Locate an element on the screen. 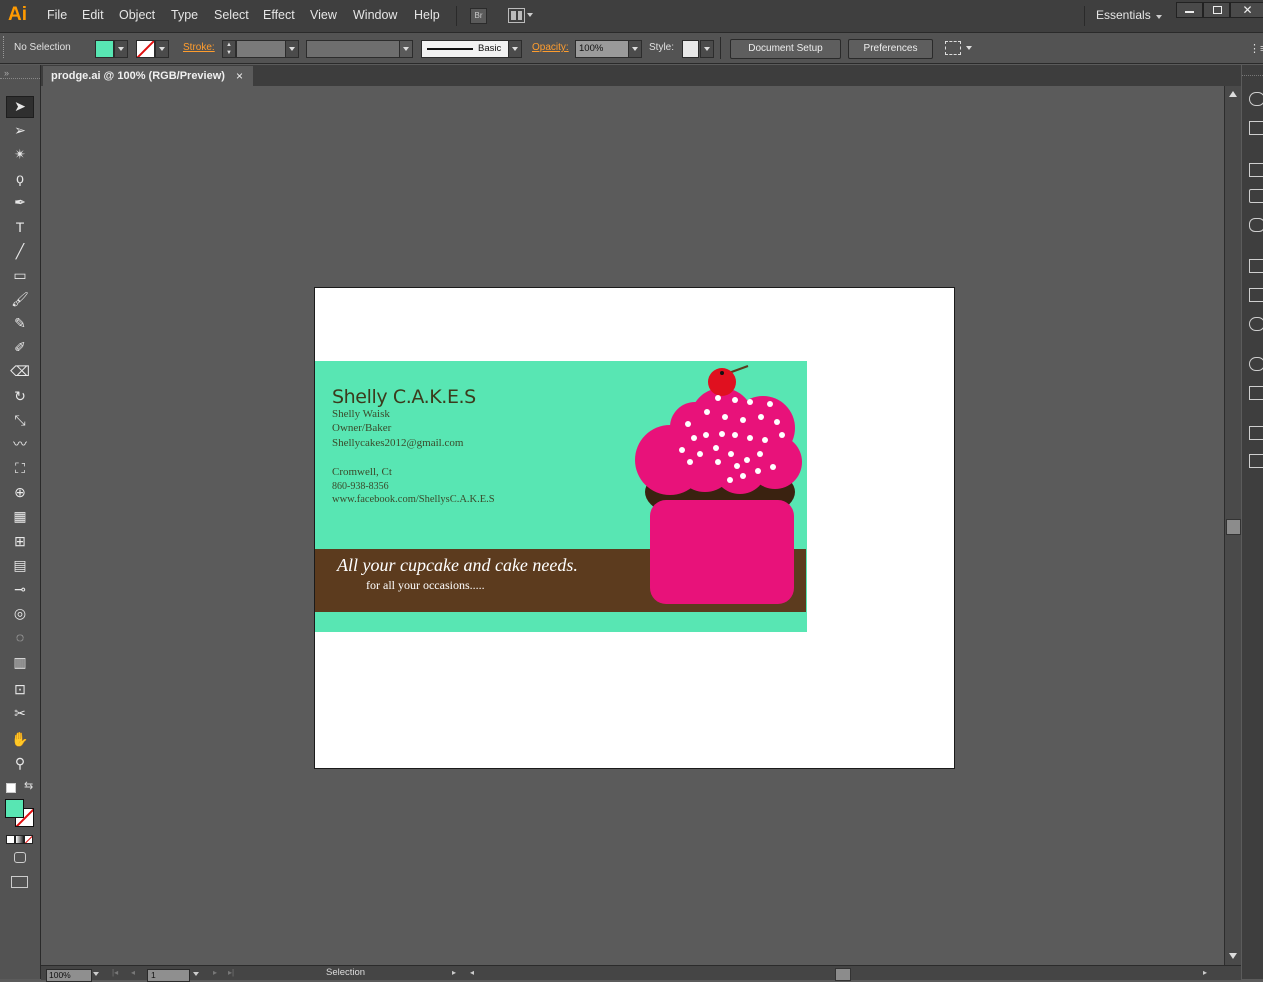  eyedropper-tool-icon: ⊸ is located at coordinates (20, 589).